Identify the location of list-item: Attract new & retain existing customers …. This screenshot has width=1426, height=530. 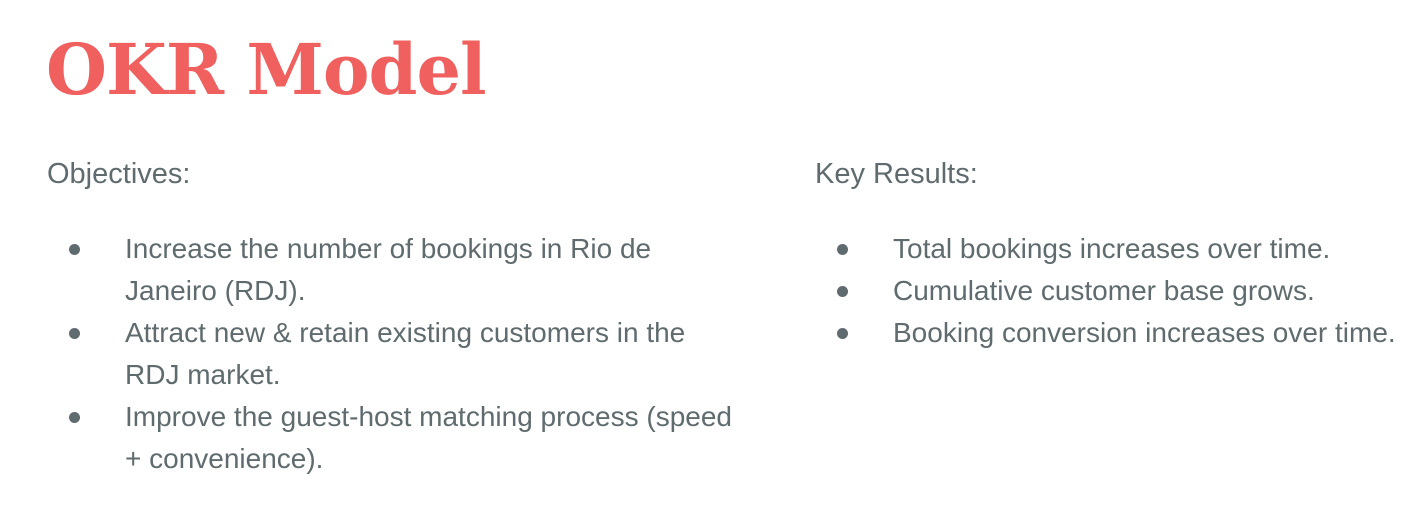
(397, 354).